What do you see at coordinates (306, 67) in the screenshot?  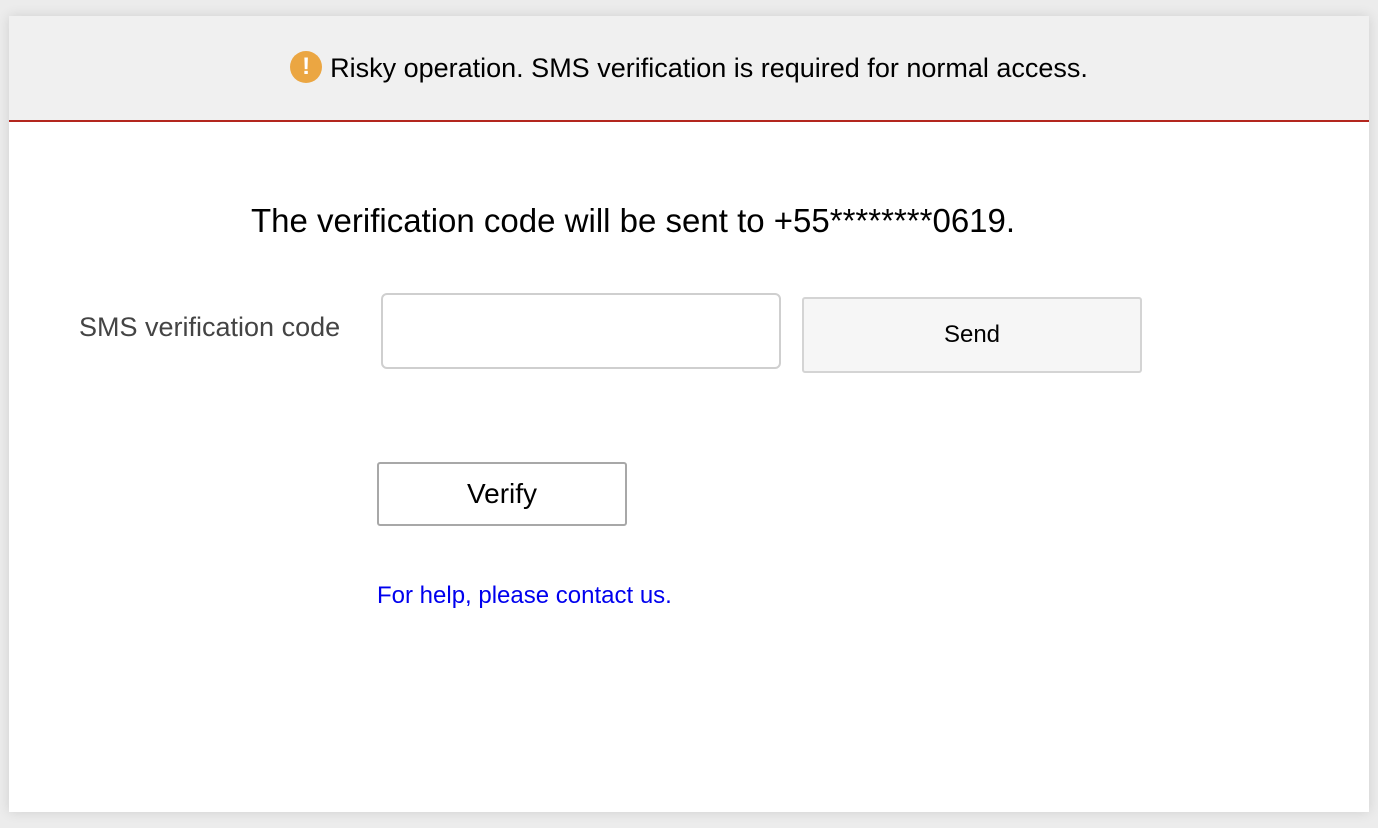 I see `warning-icon: !` at bounding box center [306, 67].